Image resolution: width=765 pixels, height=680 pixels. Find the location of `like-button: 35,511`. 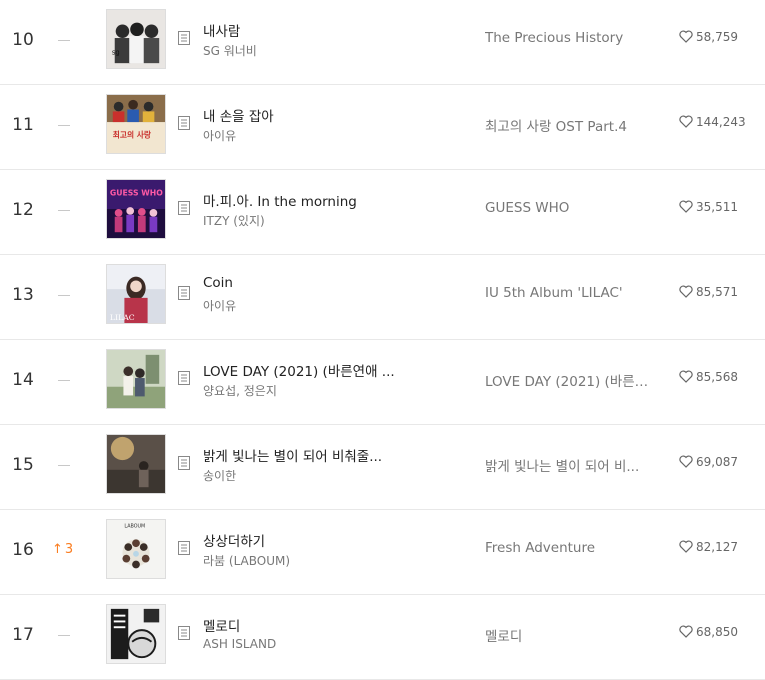

like-button: 35,511 is located at coordinates (719, 207).